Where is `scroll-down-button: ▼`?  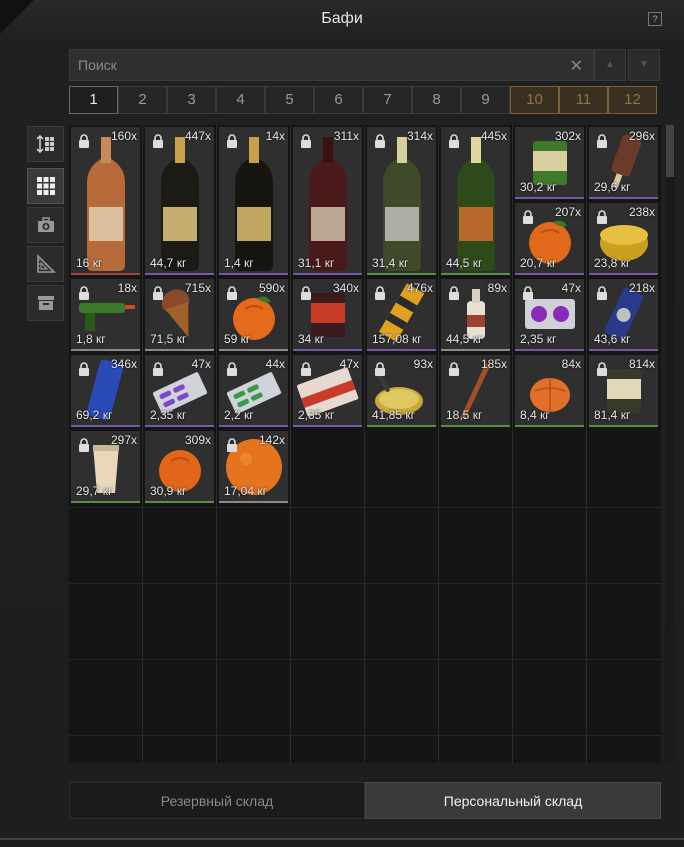 scroll-down-button: ▼ is located at coordinates (644, 65).